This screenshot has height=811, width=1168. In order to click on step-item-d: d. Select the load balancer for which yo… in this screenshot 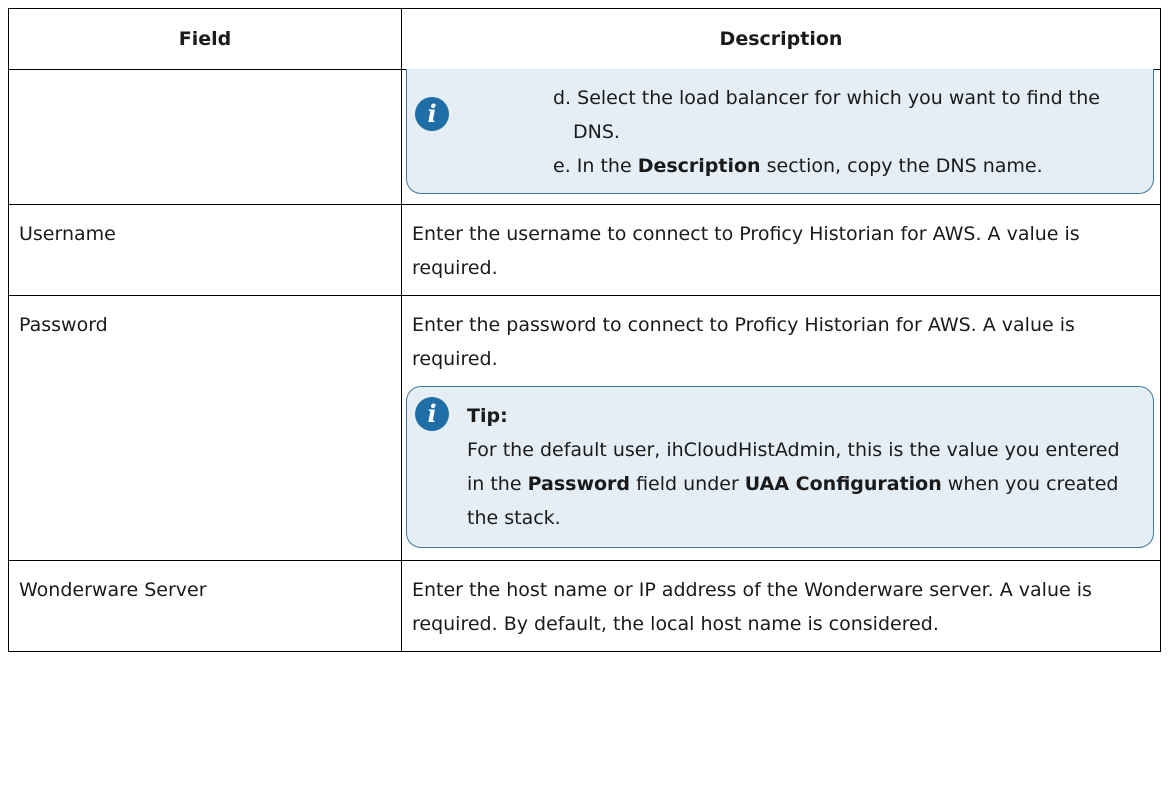, I will do `click(846, 115)`.